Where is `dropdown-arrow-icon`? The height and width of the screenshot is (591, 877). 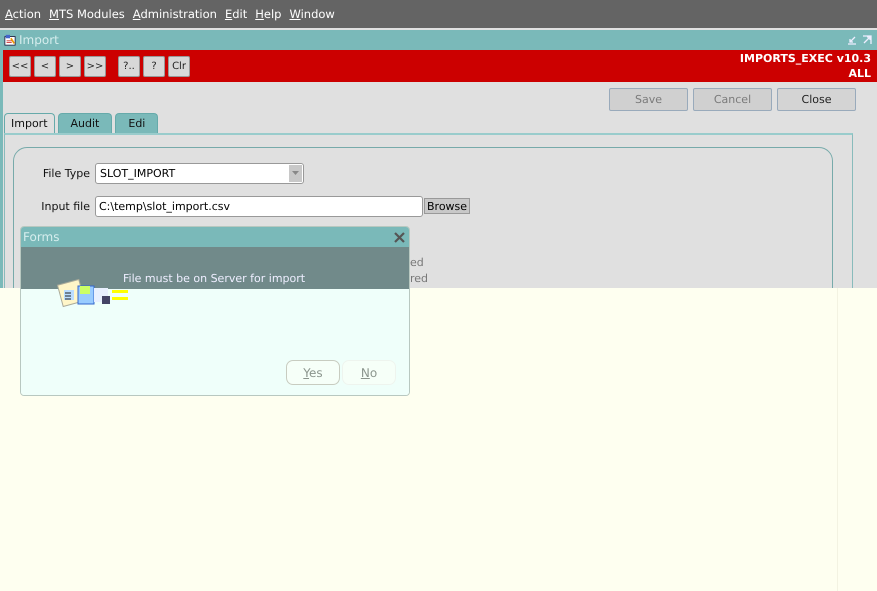
dropdown-arrow-icon is located at coordinates (295, 173).